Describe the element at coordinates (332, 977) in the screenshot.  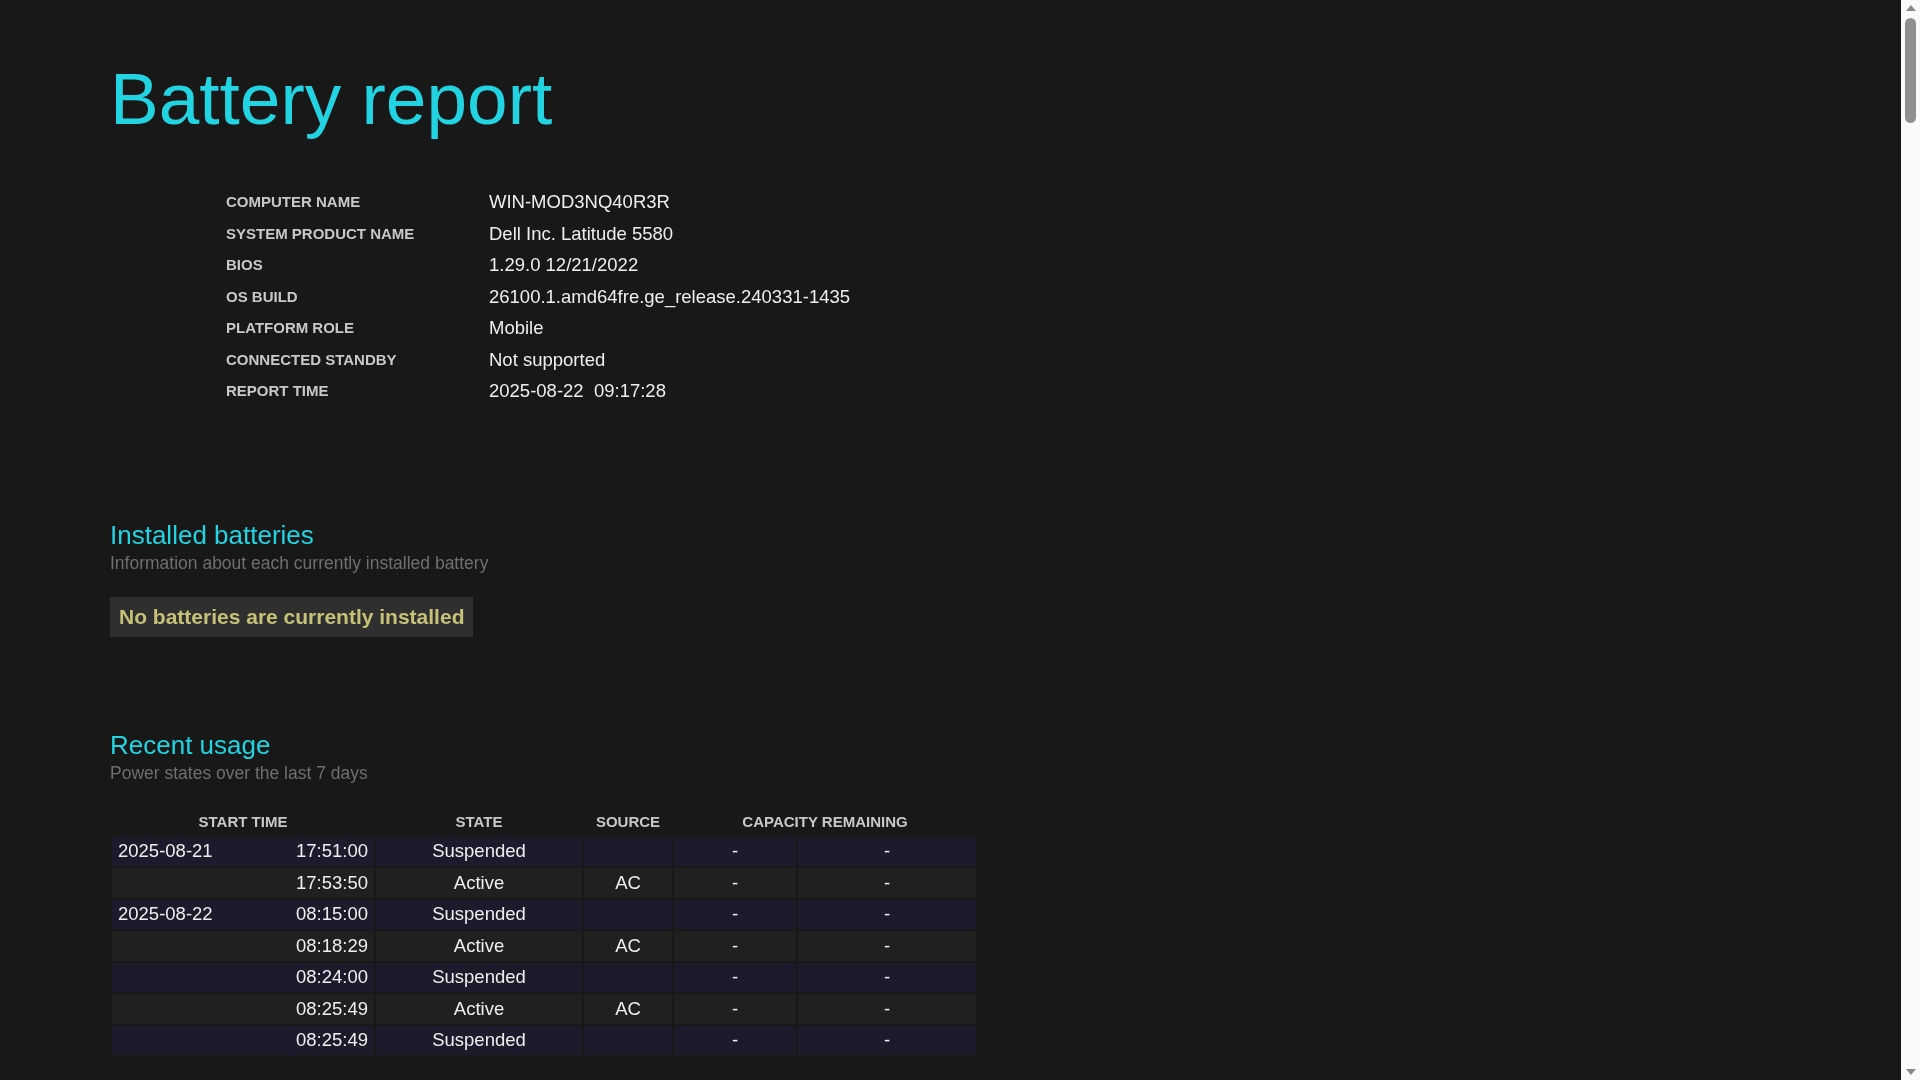
I see `time-text: 08:24:00` at that location.